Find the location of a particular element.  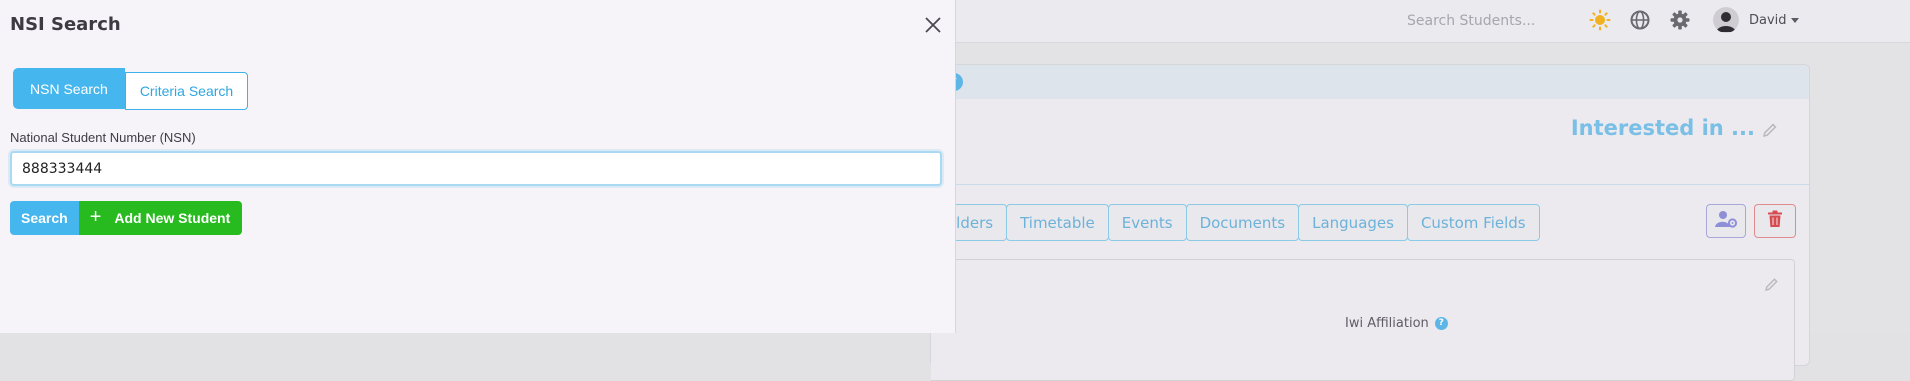

gear-icon is located at coordinates (1680, 20).